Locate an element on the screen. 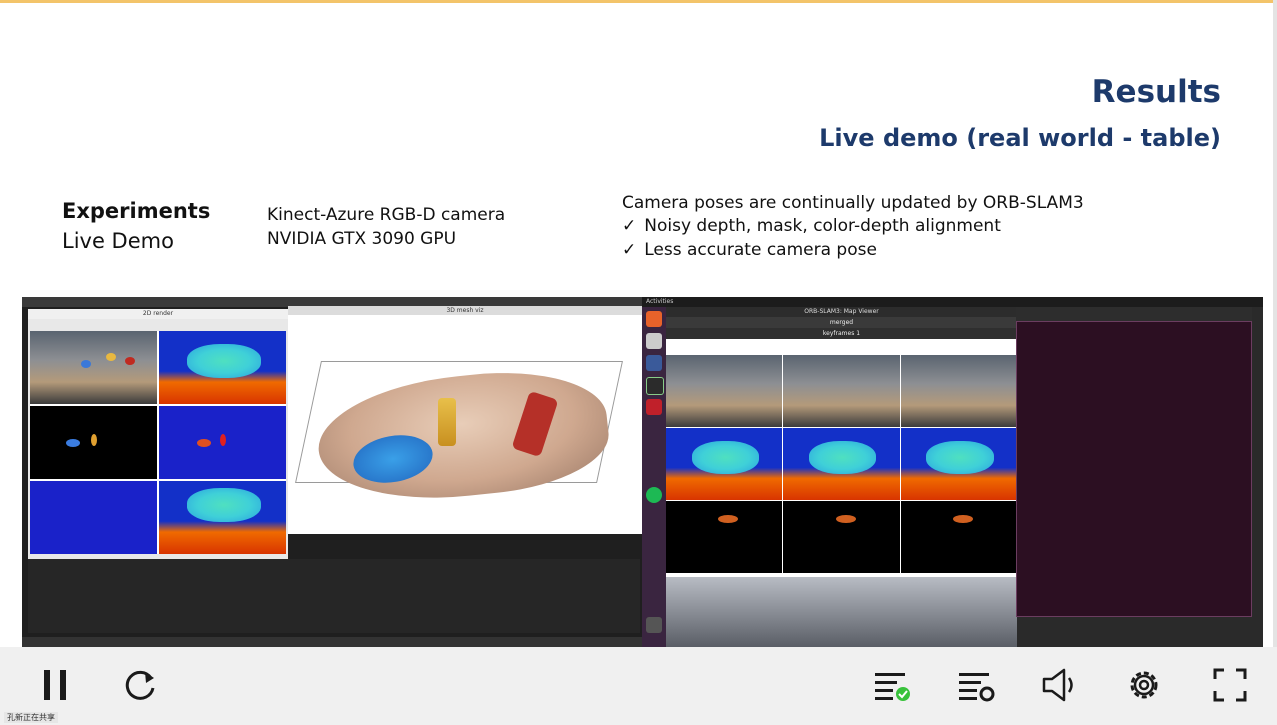 The height and width of the screenshot is (725, 1277). activities-label: Activities is located at coordinates (660, 301).